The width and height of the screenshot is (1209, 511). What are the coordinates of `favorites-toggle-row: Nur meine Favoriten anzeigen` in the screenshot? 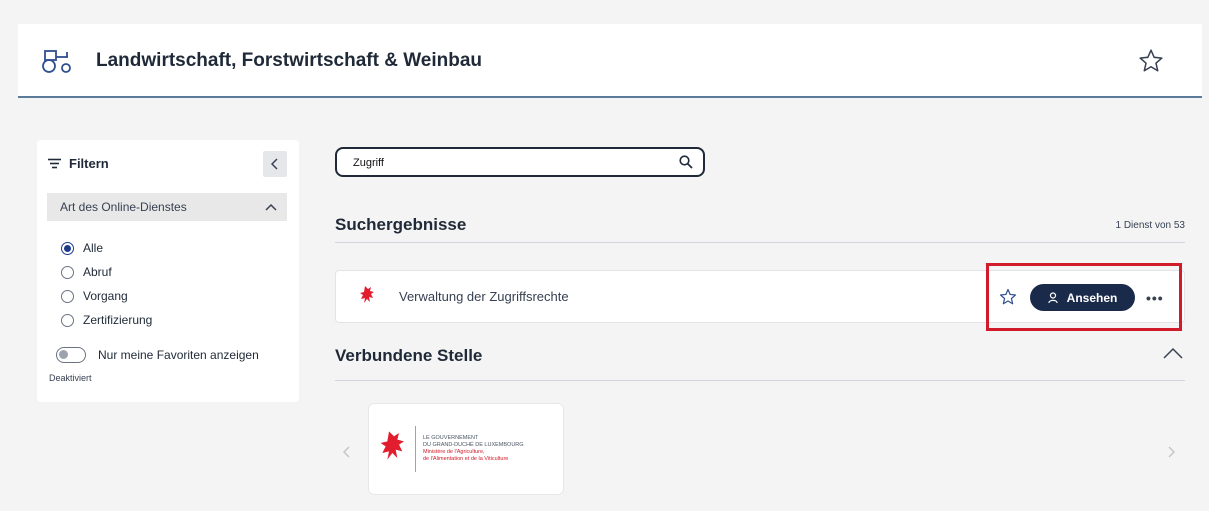 It's located at (157, 355).